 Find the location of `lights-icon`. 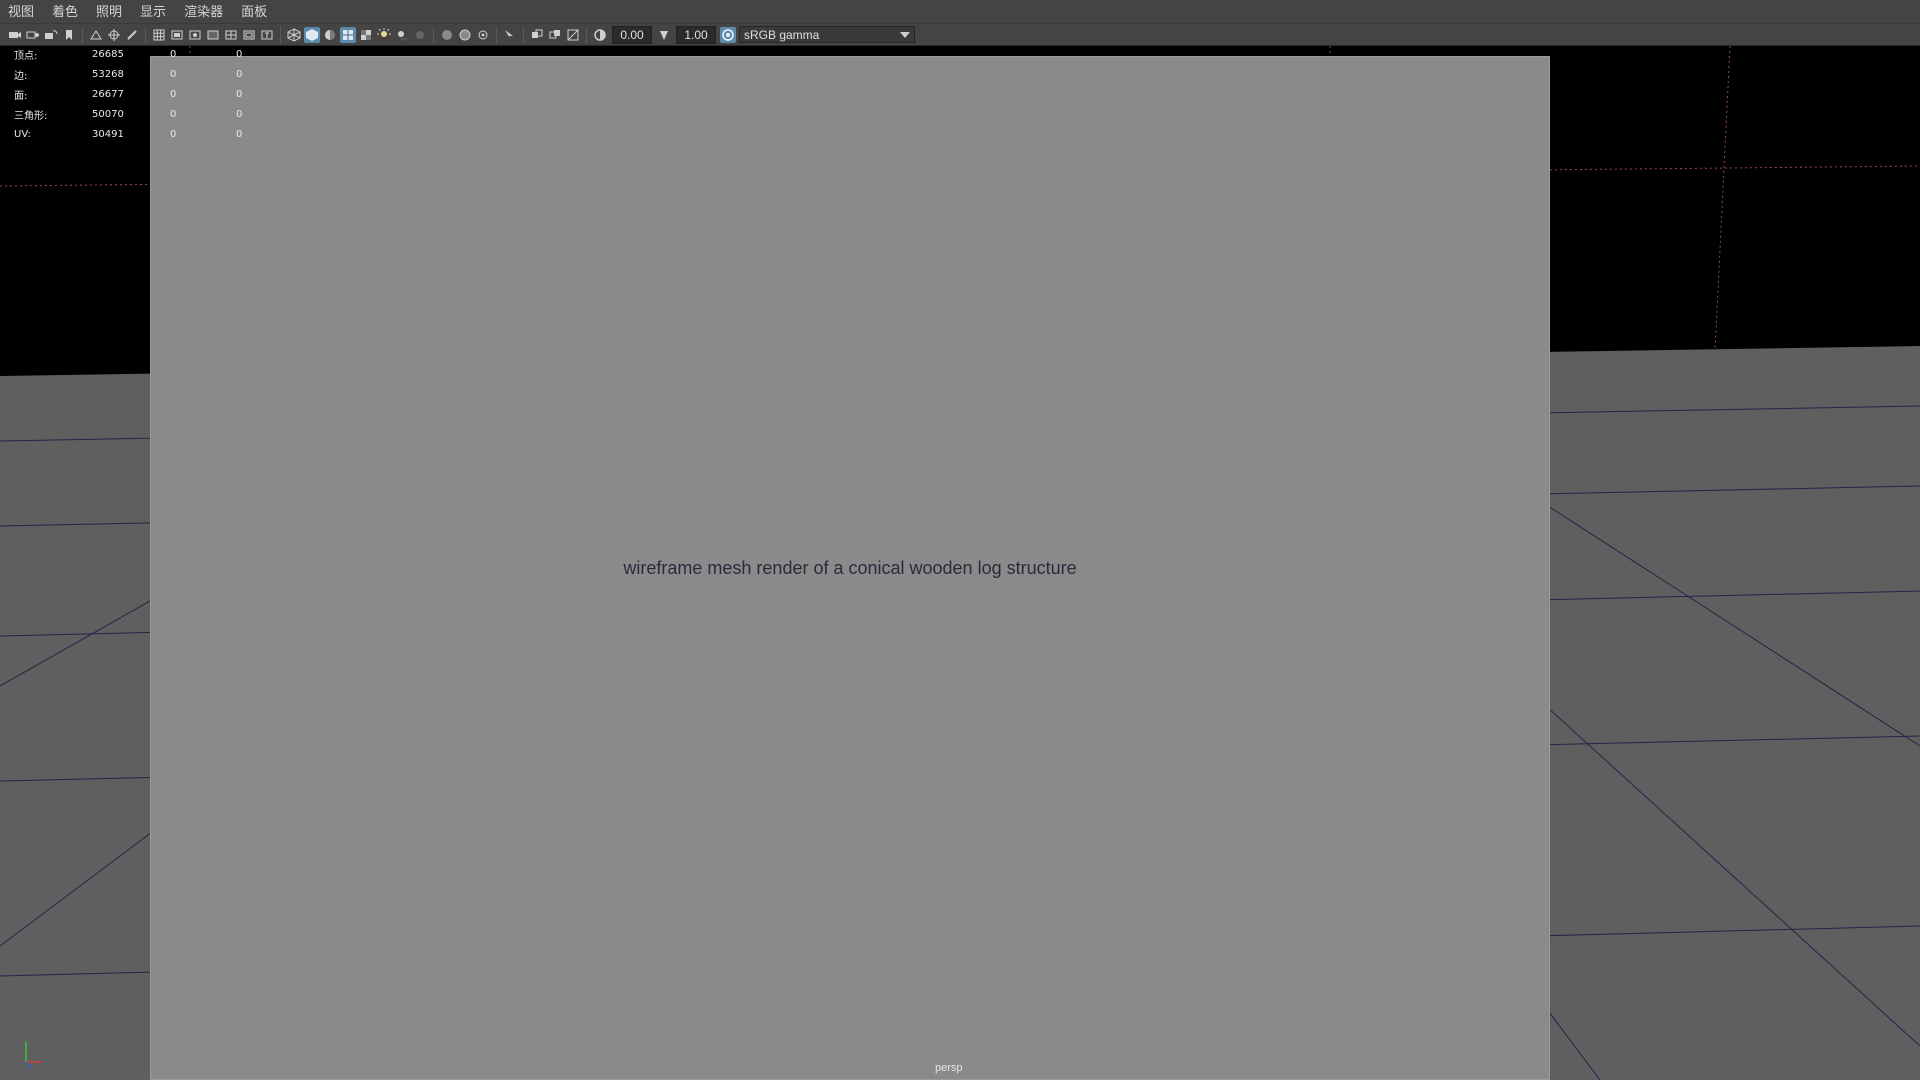

lights-icon is located at coordinates (384, 35).